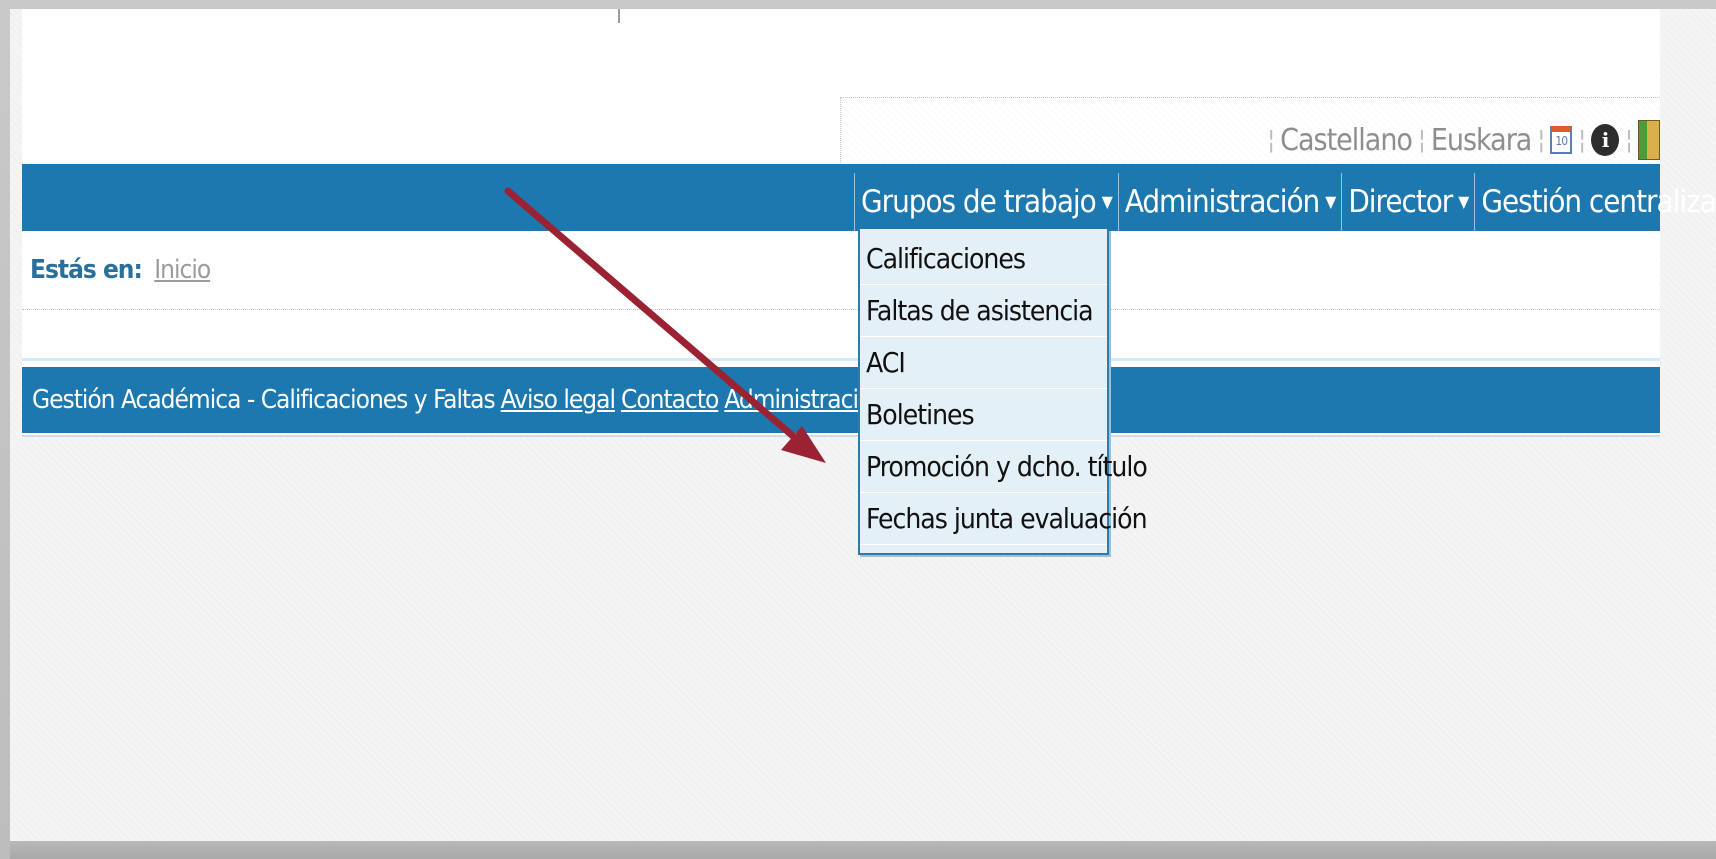 The width and height of the screenshot is (1716, 859). I want to click on nav-grupos-de-trabajo: Grupos de trabajo ▼, so click(986, 201).